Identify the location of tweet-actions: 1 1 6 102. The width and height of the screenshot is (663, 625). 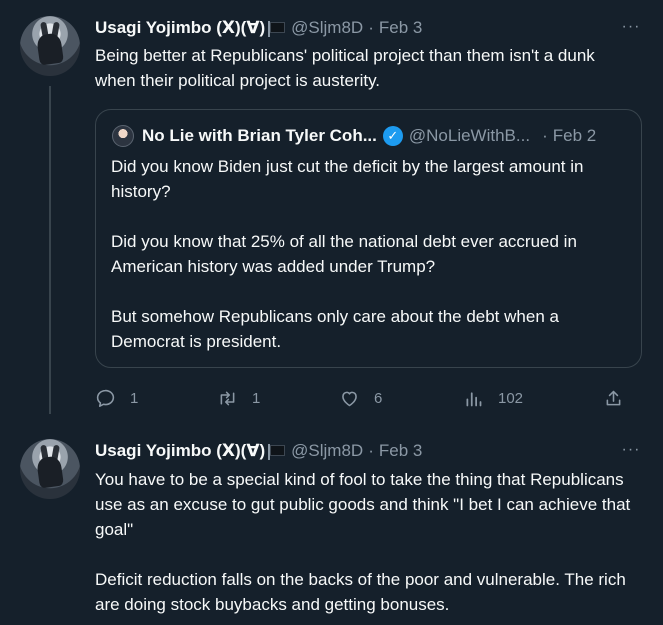
(365, 398).